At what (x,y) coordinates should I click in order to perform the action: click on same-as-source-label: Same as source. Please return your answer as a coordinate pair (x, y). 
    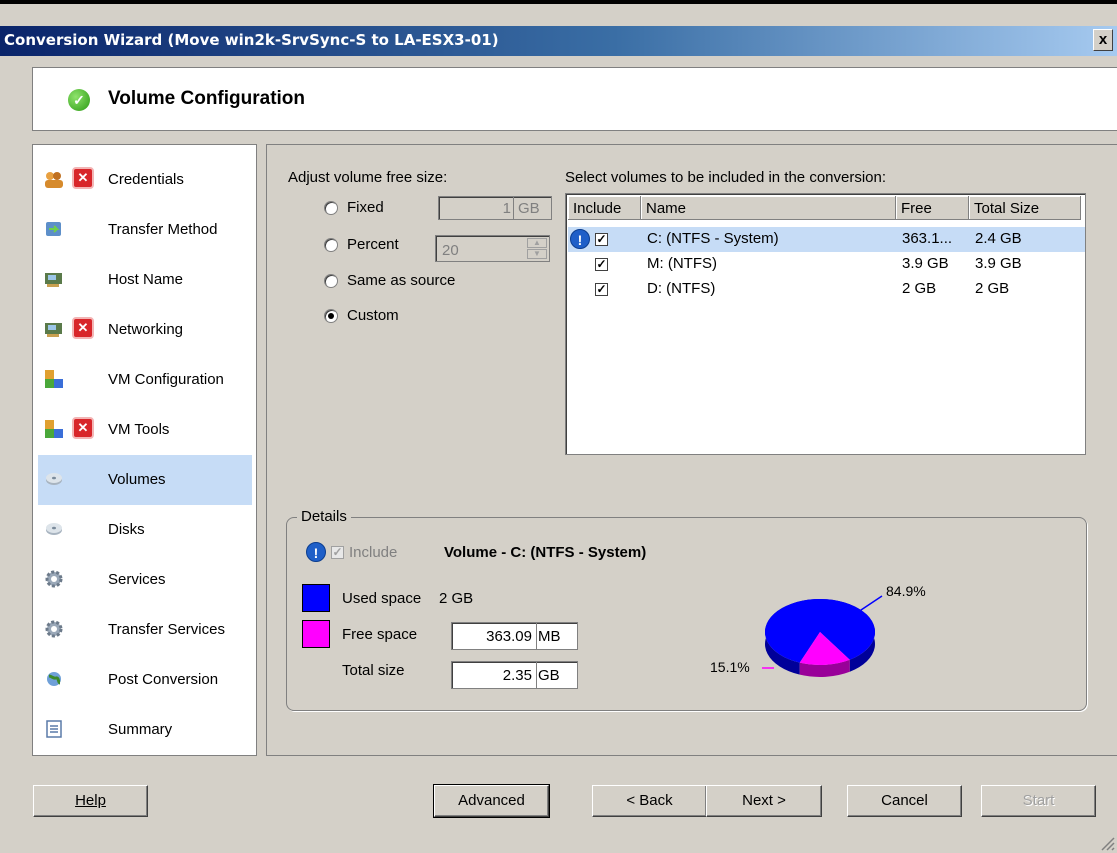
    Looking at the image, I should click on (401, 280).